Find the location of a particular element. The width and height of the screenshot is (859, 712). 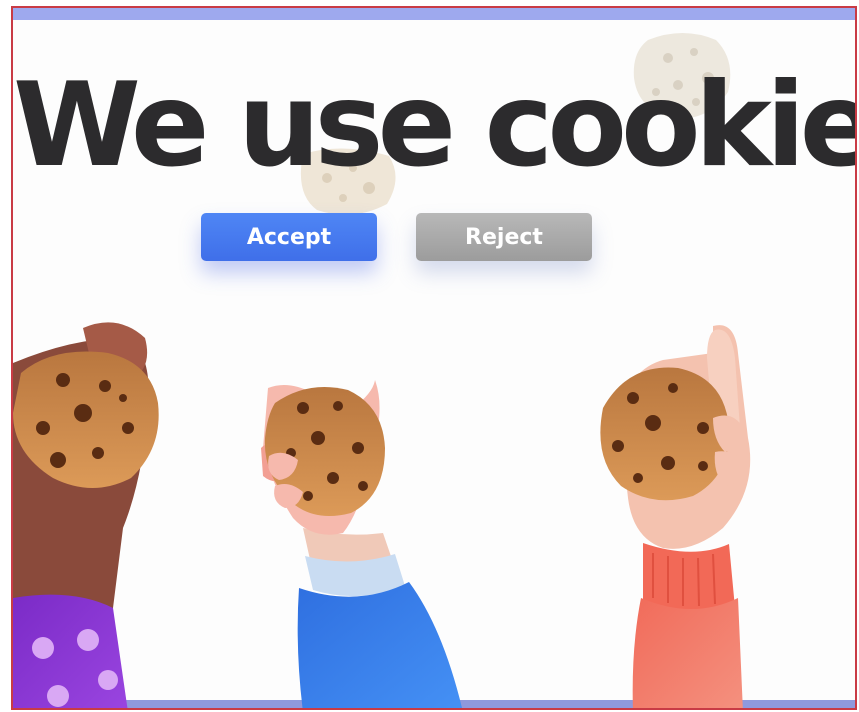

middle-hand-with-cookie is located at coordinates (362, 544).